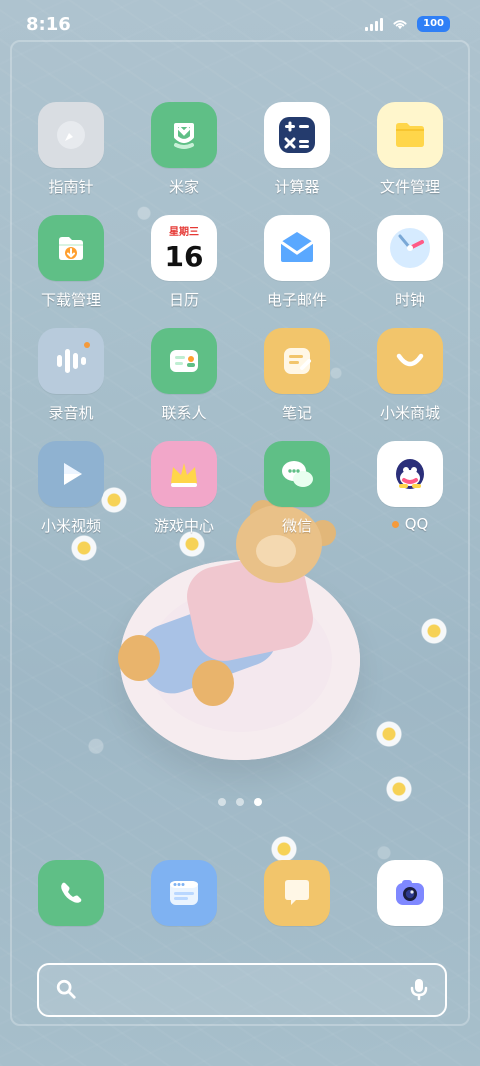 This screenshot has width=480, height=1066. What do you see at coordinates (71, 248) in the screenshot?
I see `downloads-icon` at bounding box center [71, 248].